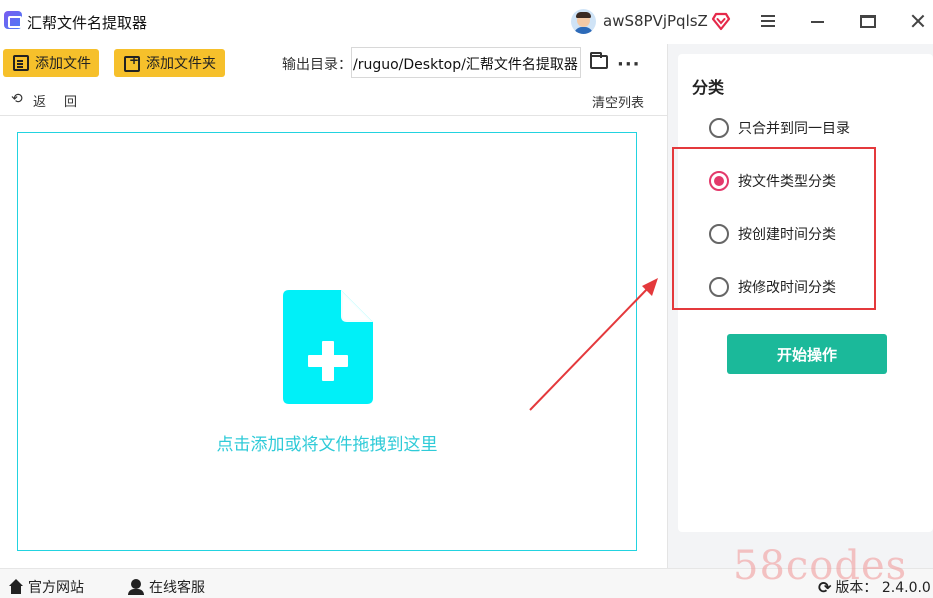 The width and height of the screenshot is (933, 598). What do you see at coordinates (599, 60) in the screenshot?
I see `open-folder-icon` at bounding box center [599, 60].